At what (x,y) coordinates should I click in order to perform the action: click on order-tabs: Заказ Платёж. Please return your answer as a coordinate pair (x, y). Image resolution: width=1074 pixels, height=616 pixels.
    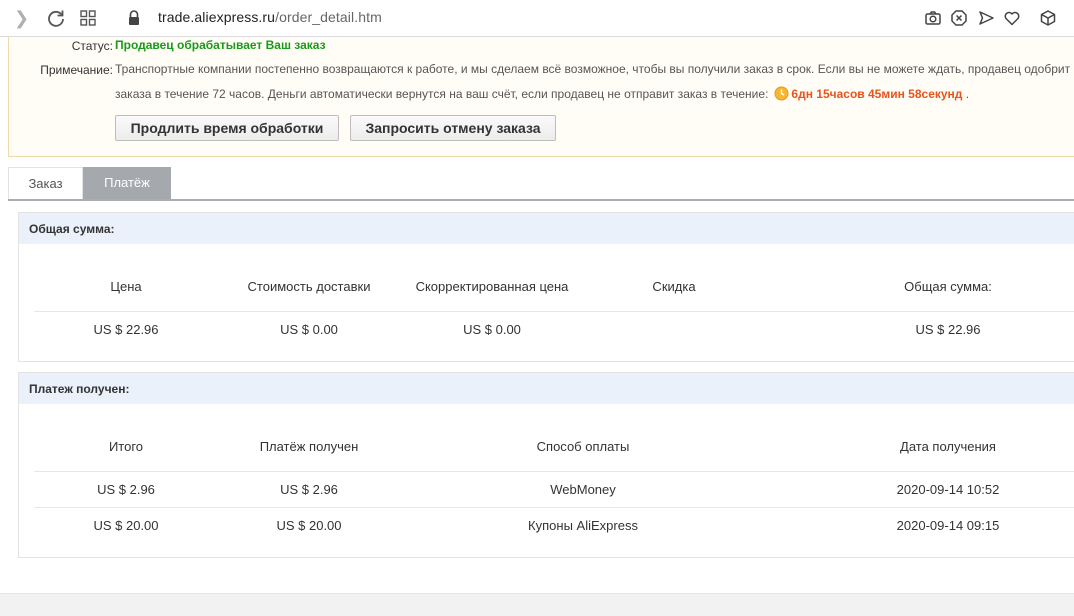
    Looking at the image, I should click on (541, 184).